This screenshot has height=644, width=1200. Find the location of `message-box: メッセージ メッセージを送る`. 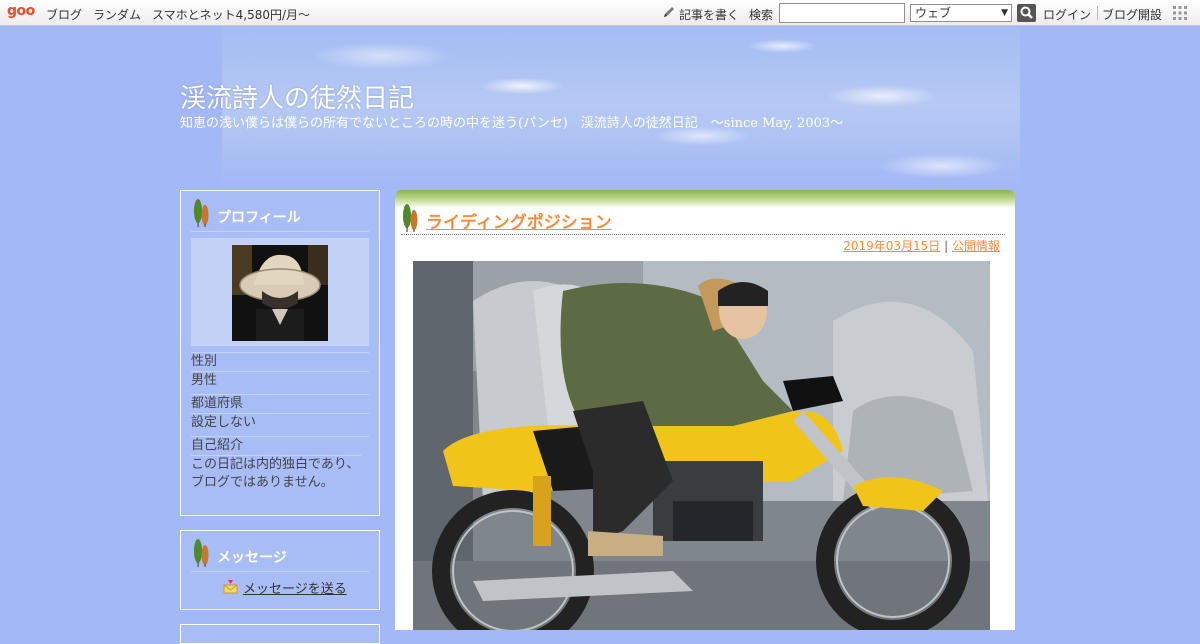

message-box: メッセージ メッセージを送る is located at coordinates (280, 570).